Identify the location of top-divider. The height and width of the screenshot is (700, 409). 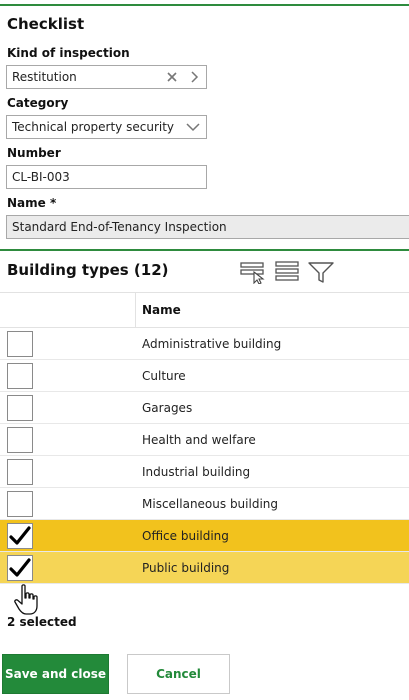
(204, 5).